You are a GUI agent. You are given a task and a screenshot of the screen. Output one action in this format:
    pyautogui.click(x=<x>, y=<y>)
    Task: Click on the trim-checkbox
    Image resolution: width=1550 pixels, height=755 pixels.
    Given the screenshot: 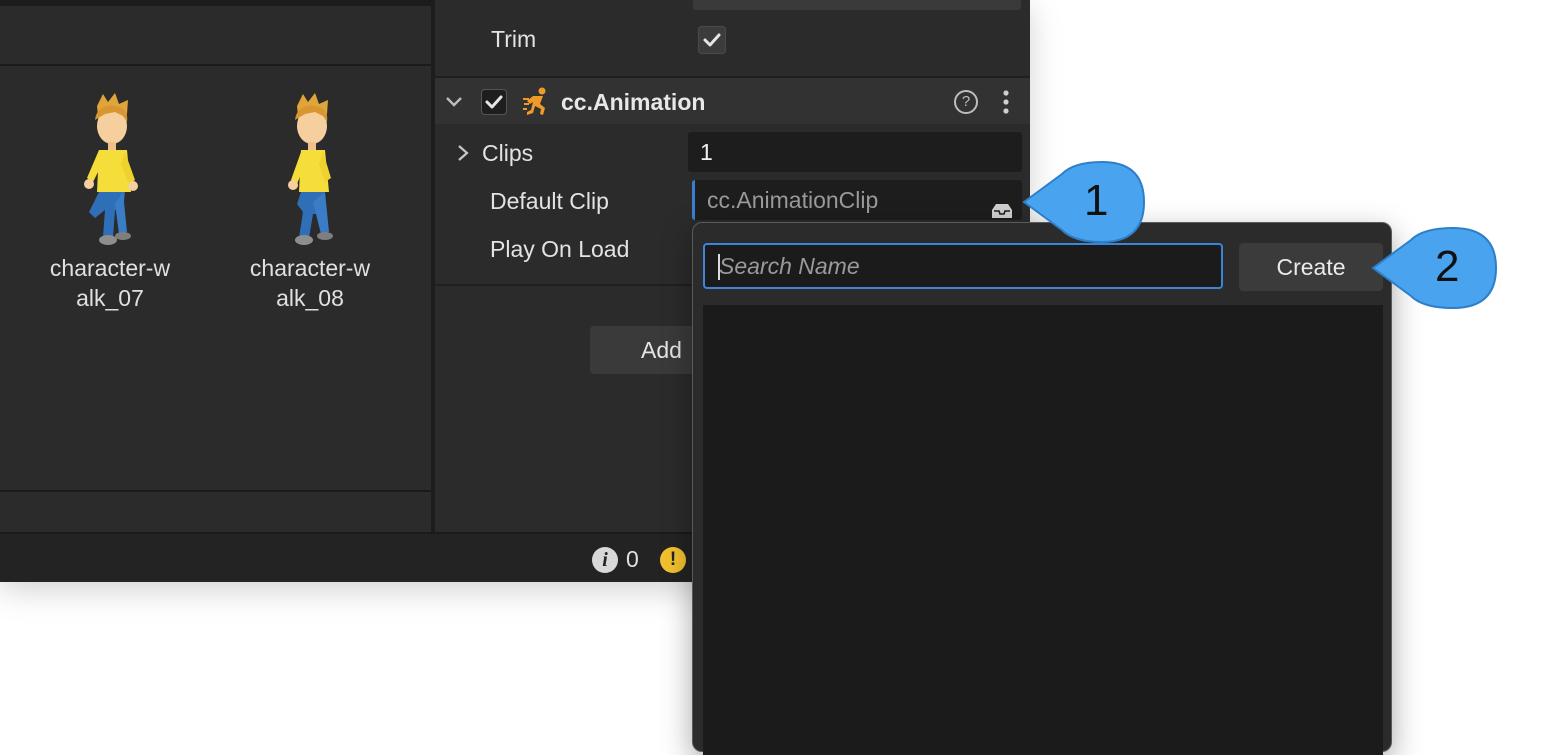 What is the action you would take?
    pyautogui.click(x=712, y=40)
    